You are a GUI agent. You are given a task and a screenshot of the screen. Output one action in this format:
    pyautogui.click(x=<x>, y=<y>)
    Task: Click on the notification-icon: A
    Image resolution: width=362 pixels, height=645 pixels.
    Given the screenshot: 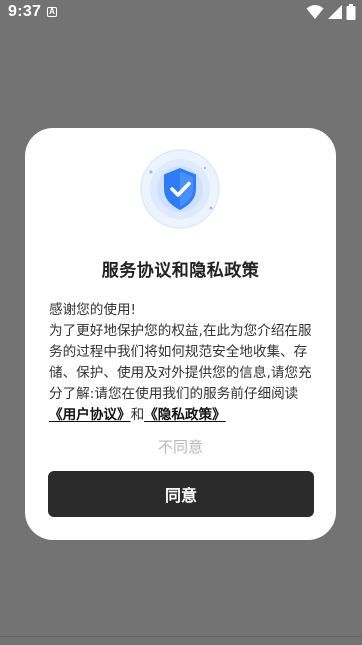 What is the action you would take?
    pyautogui.click(x=52, y=12)
    